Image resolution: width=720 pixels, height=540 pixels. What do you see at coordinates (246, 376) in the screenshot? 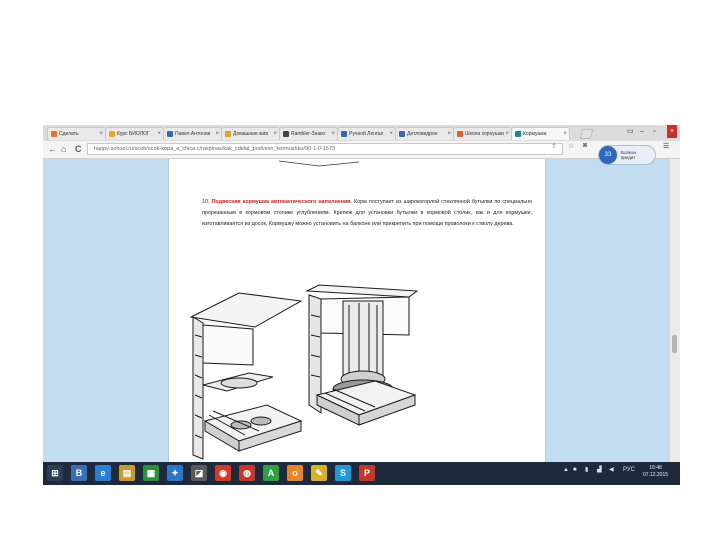
I see `left-feeder-drawing` at bounding box center [246, 376].